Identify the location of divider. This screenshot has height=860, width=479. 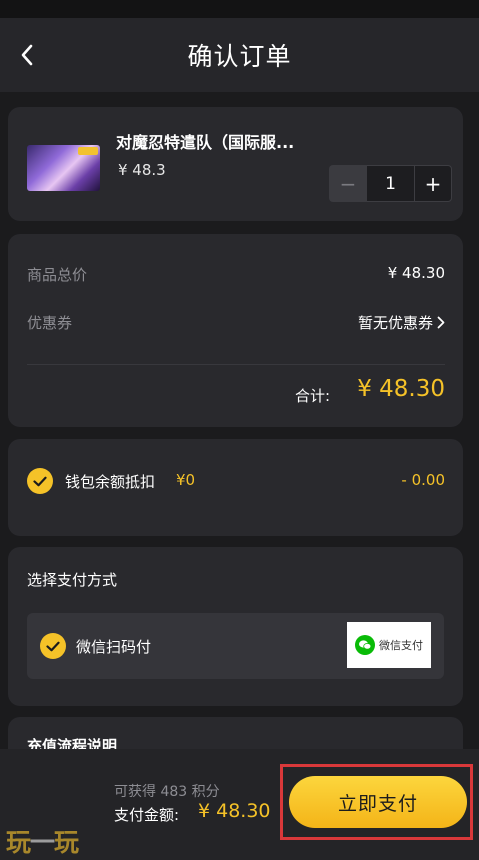
(236, 364).